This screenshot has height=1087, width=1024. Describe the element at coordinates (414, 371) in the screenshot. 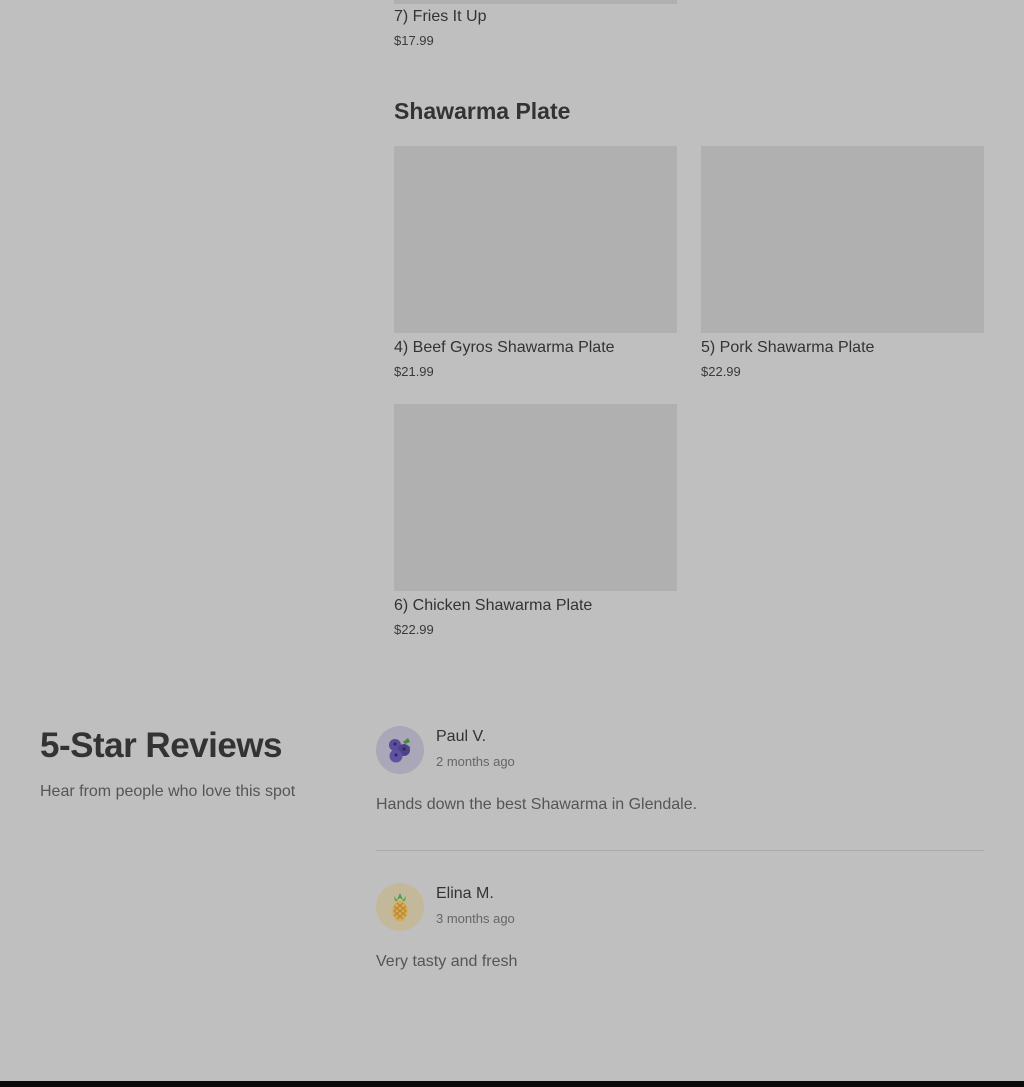

I see `menu-item-price: $21.99` at that location.